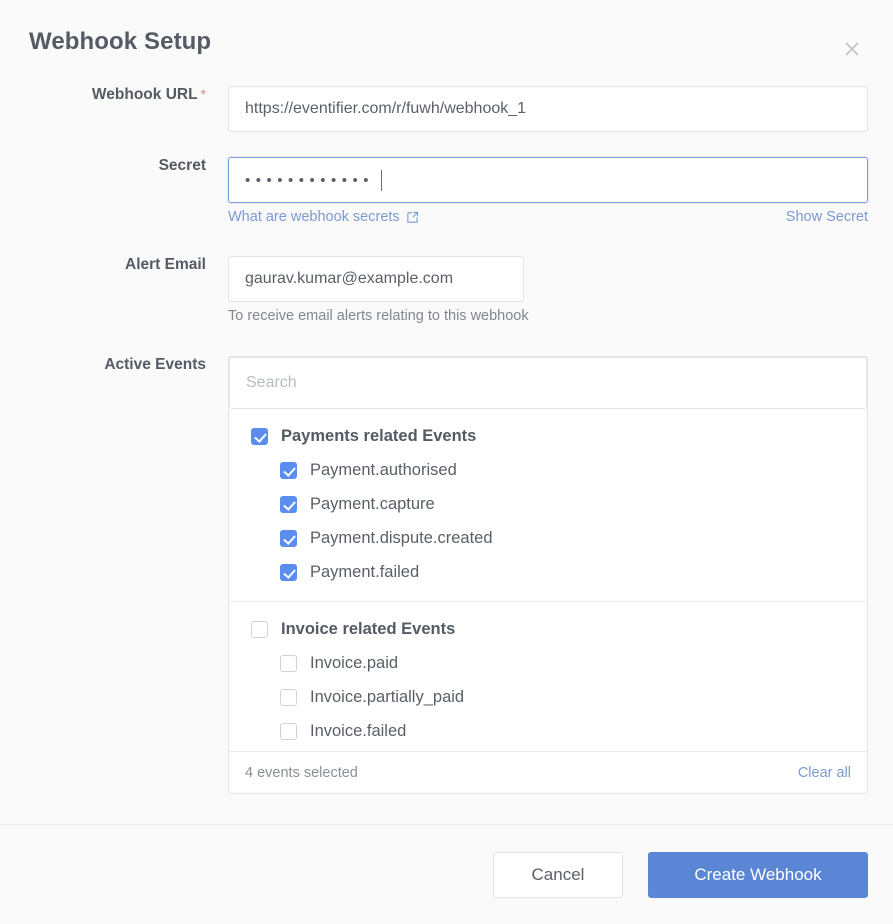 Image resolution: width=893 pixels, height=924 pixels. I want to click on event-option: Payment.capture, so click(548, 504).